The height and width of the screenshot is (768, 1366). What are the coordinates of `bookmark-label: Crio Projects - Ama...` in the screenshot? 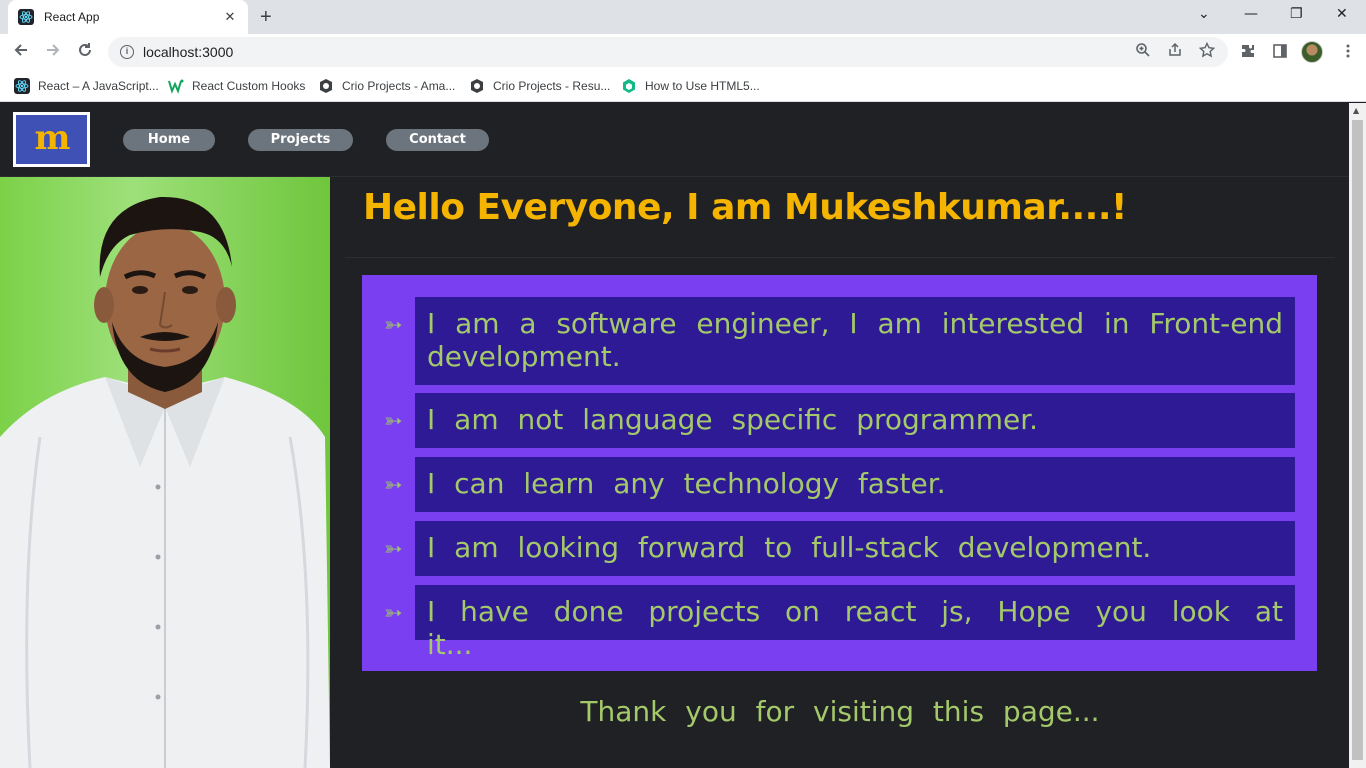 It's located at (399, 86).